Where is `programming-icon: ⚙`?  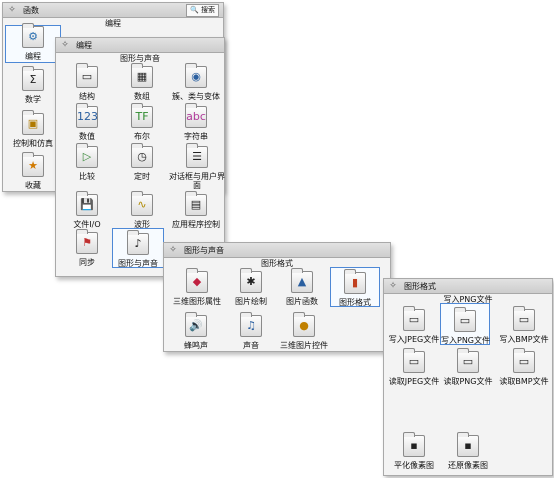
programming-icon: ⚙ is located at coordinates (33, 35).